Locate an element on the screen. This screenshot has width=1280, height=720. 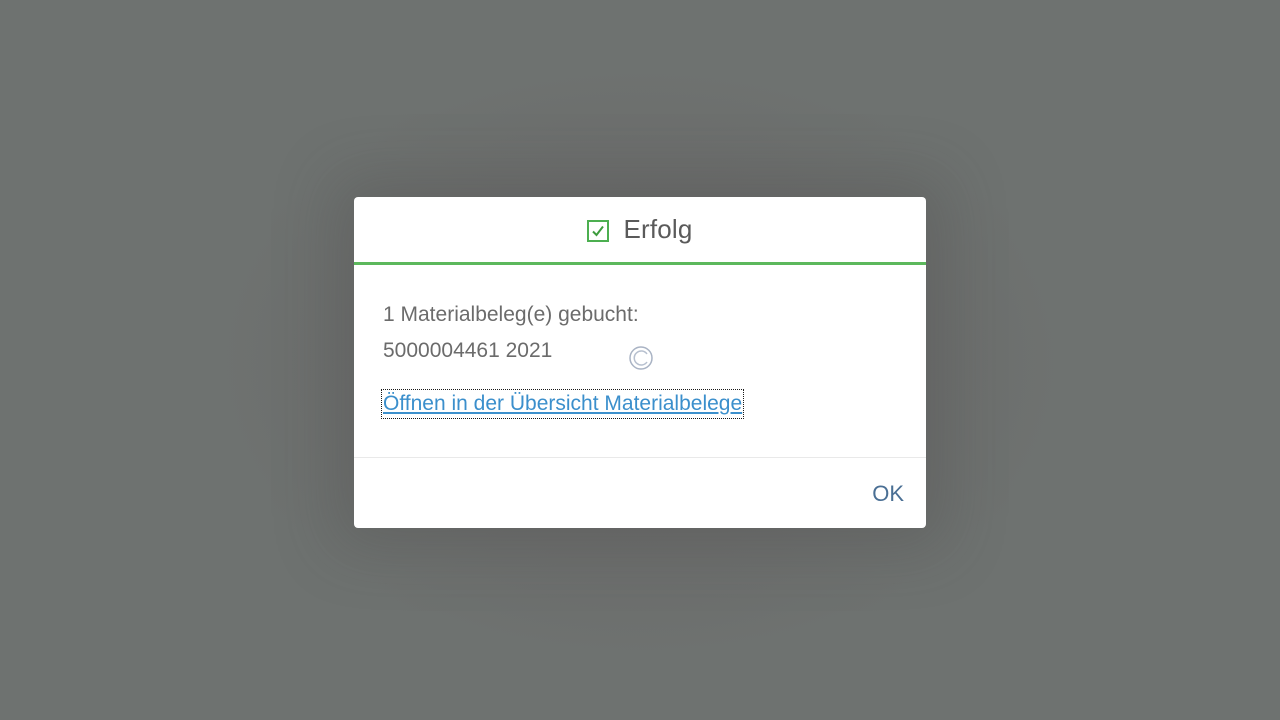
ok-button: OK is located at coordinates (888, 494).